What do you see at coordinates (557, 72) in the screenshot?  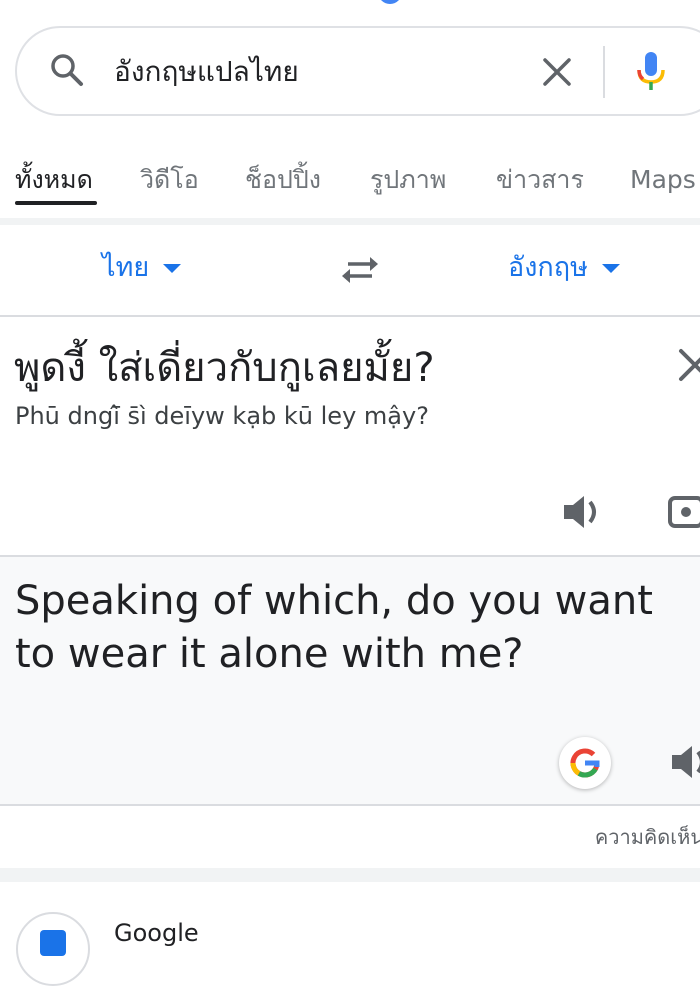 I see `clear-icon` at bounding box center [557, 72].